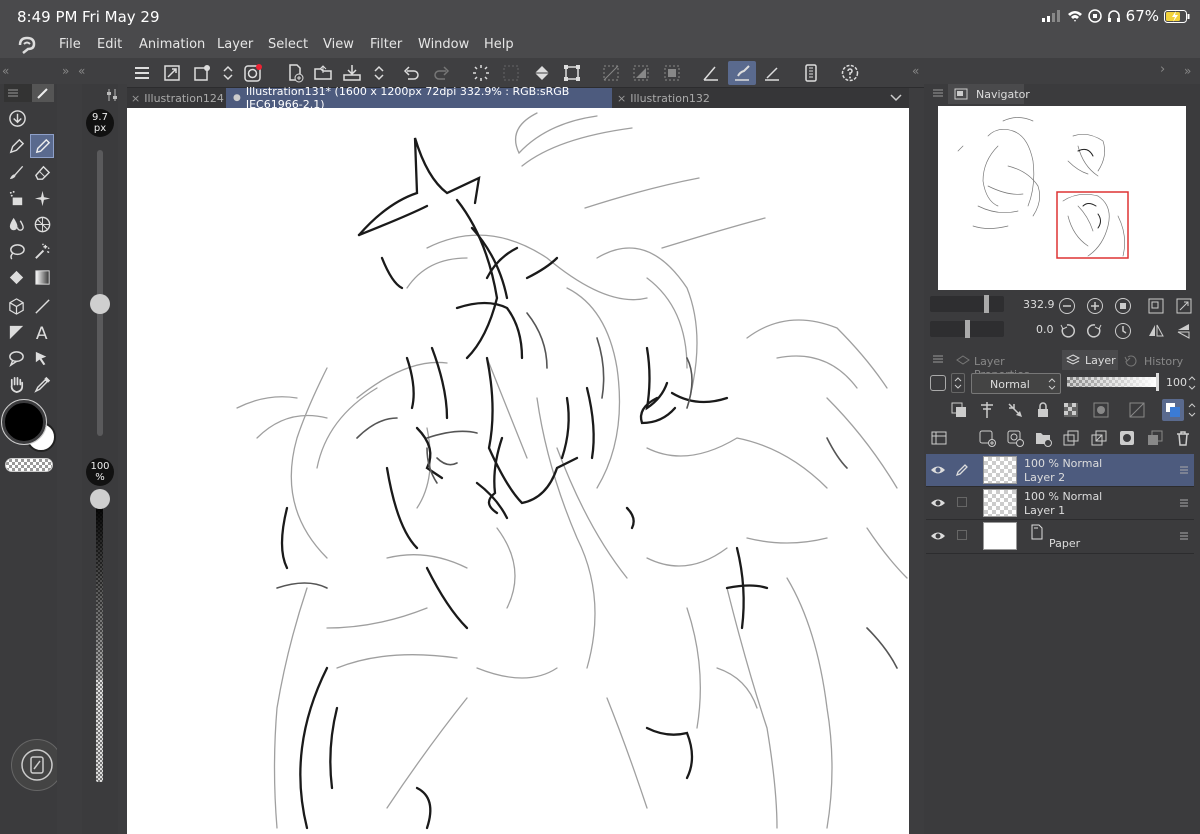 The height and width of the screenshot is (834, 1200). Describe the element at coordinates (109, 44) in the screenshot. I see `menu-edit: Edit` at that location.